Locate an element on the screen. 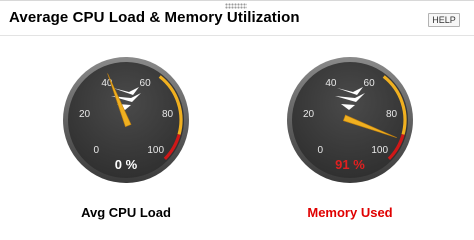 Image resolution: width=474 pixels, height=240 pixels. gauge-value: 91 % is located at coordinates (350, 164).